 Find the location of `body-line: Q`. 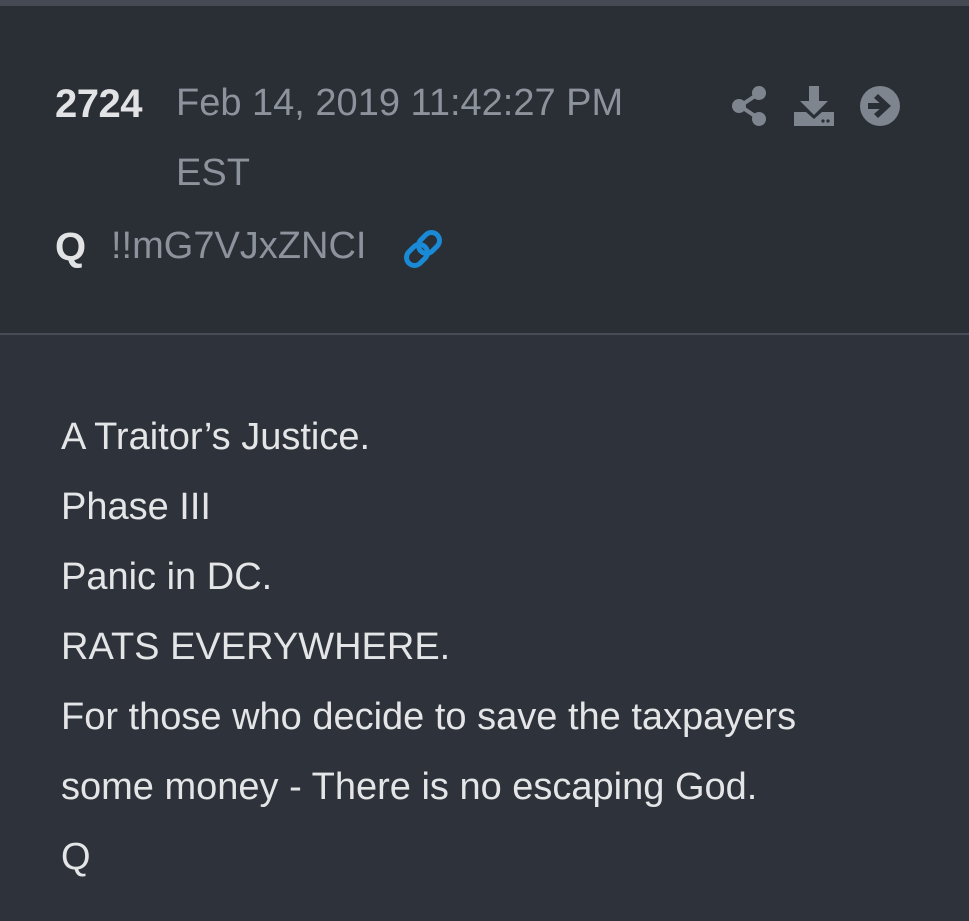

body-line: Q is located at coordinates (76, 857).